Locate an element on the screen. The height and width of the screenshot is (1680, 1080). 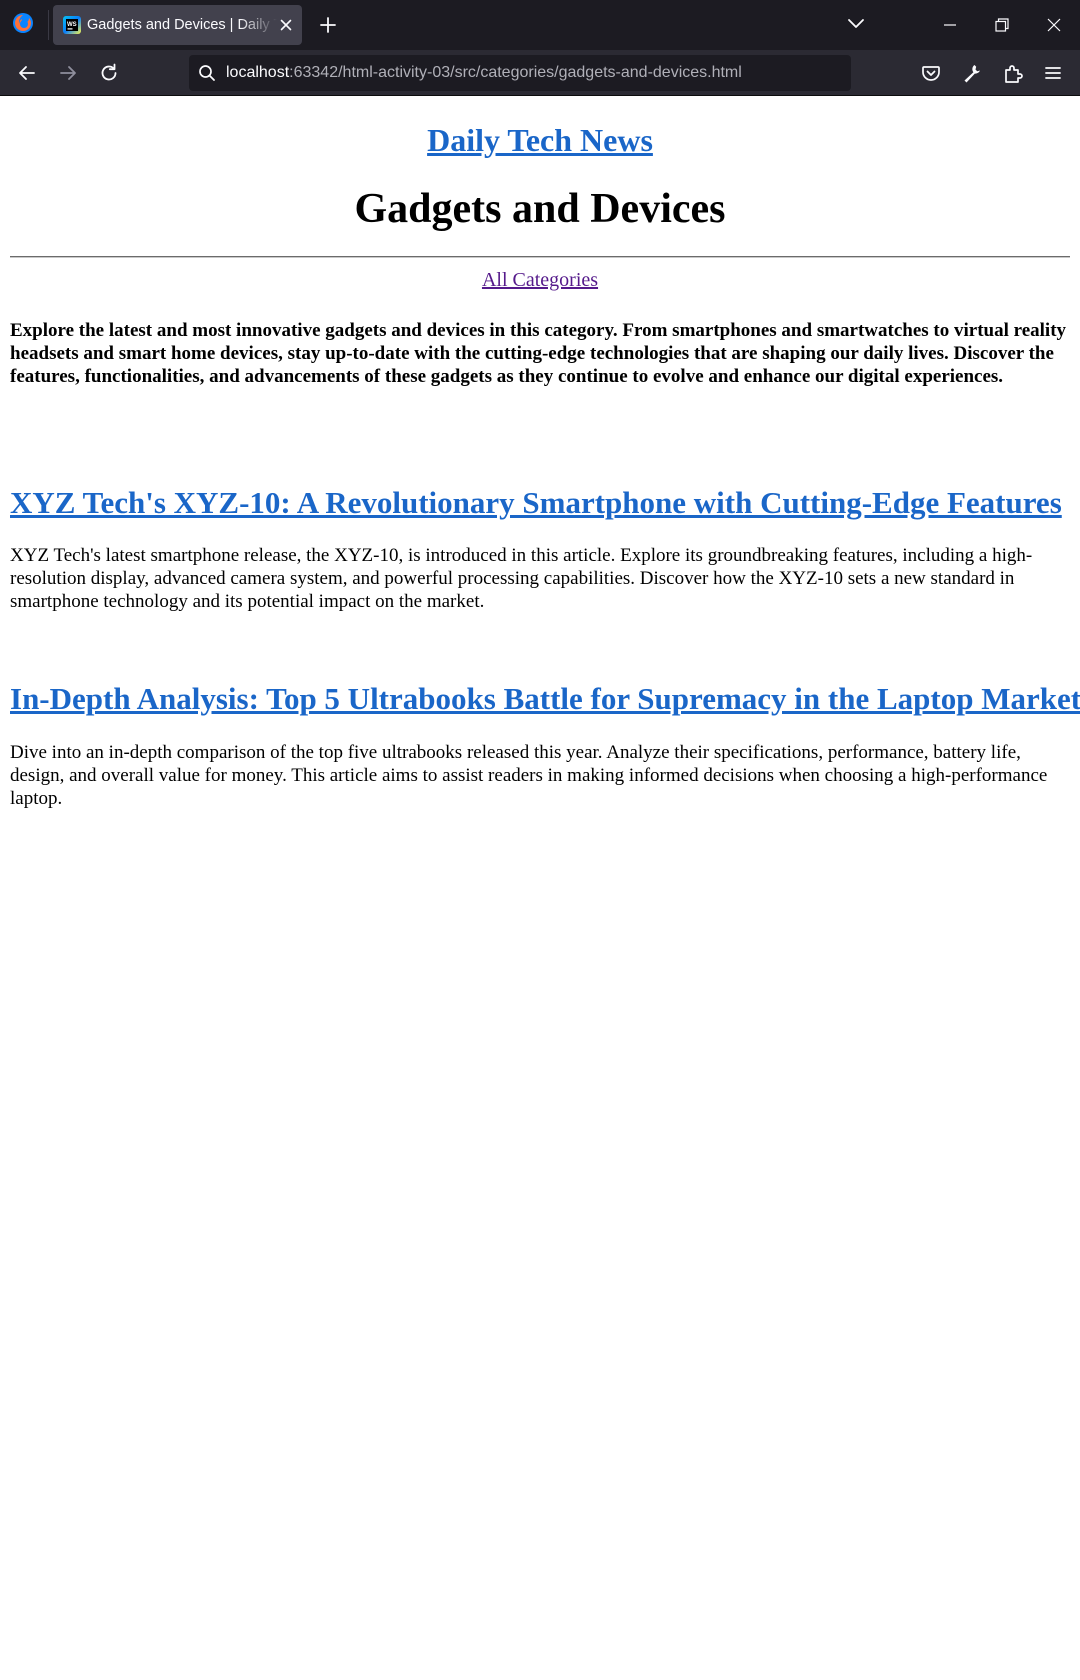
restore-icon is located at coordinates (1002, 25).